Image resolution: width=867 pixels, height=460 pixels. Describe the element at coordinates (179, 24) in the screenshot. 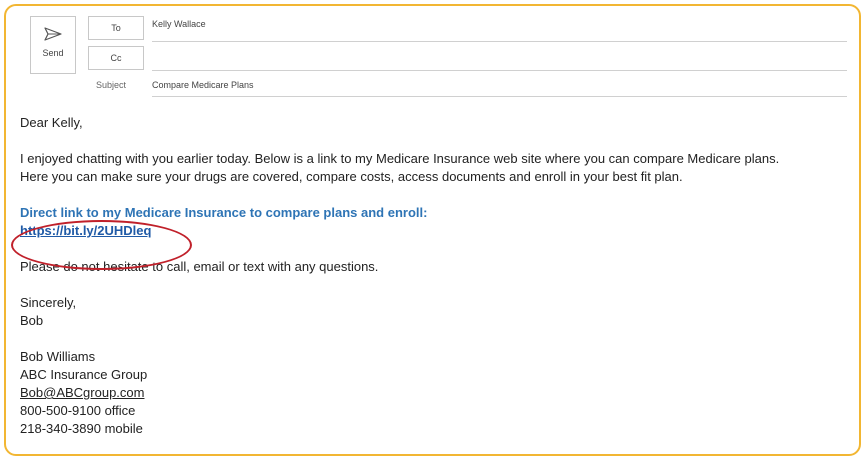

I see `to-field: Kelly Wallace` at that location.